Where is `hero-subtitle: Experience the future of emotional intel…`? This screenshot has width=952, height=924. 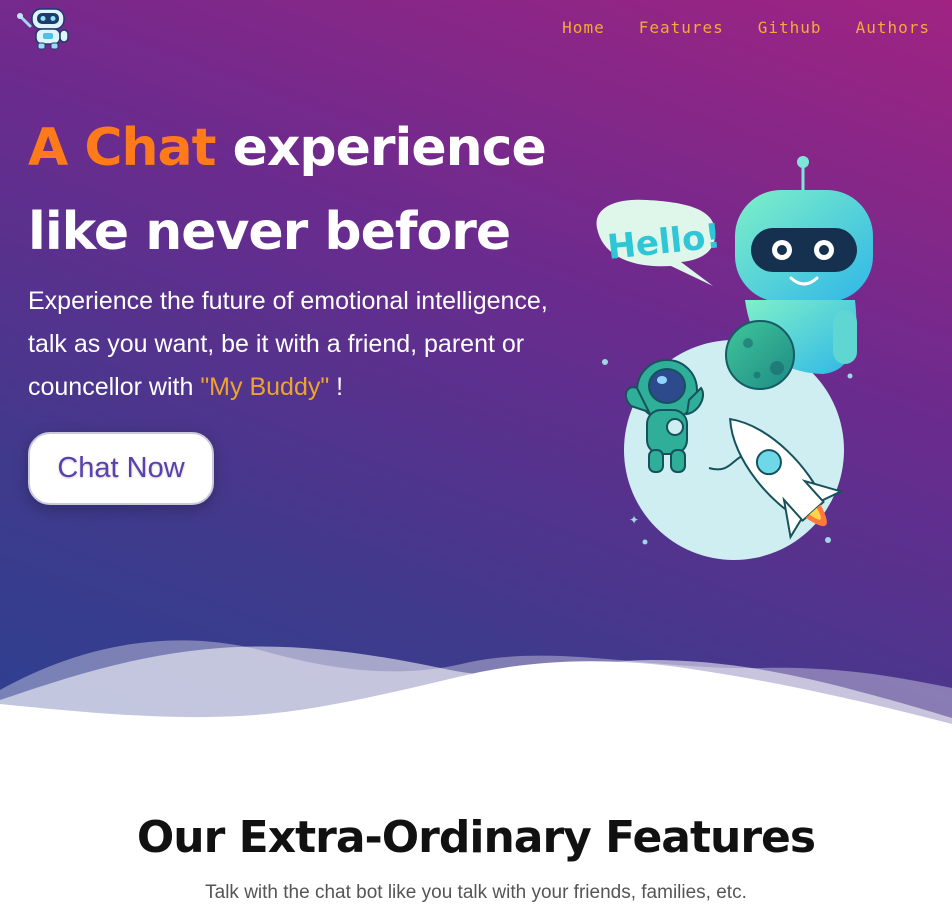 hero-subtitle: Experience the future of emotional intel… is located at coordinates (288, 344).